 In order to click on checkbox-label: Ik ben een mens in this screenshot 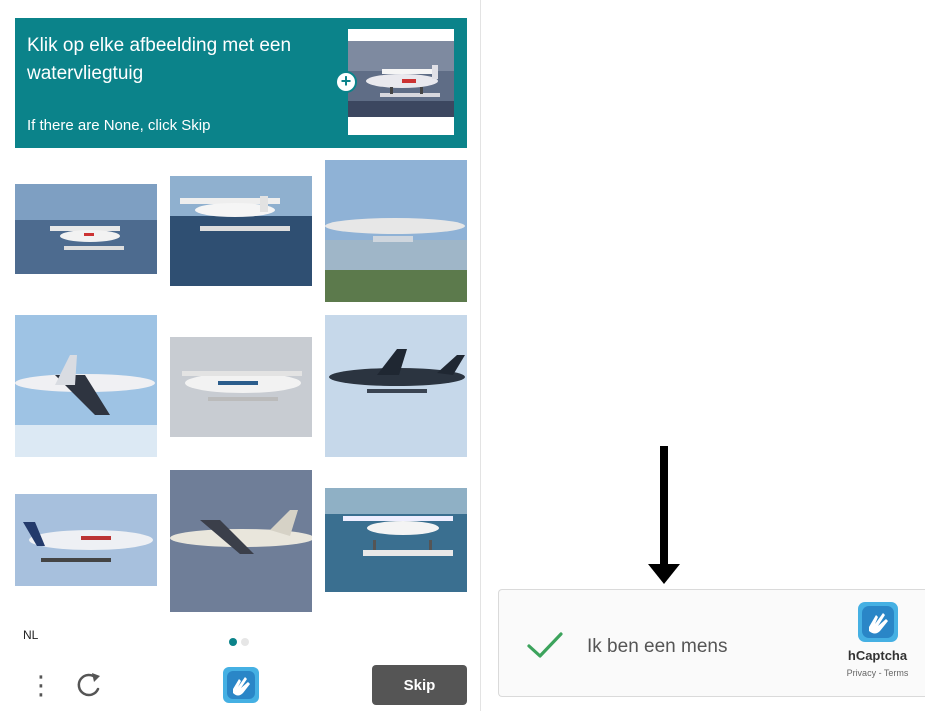, I will do `click(657, 646)`.